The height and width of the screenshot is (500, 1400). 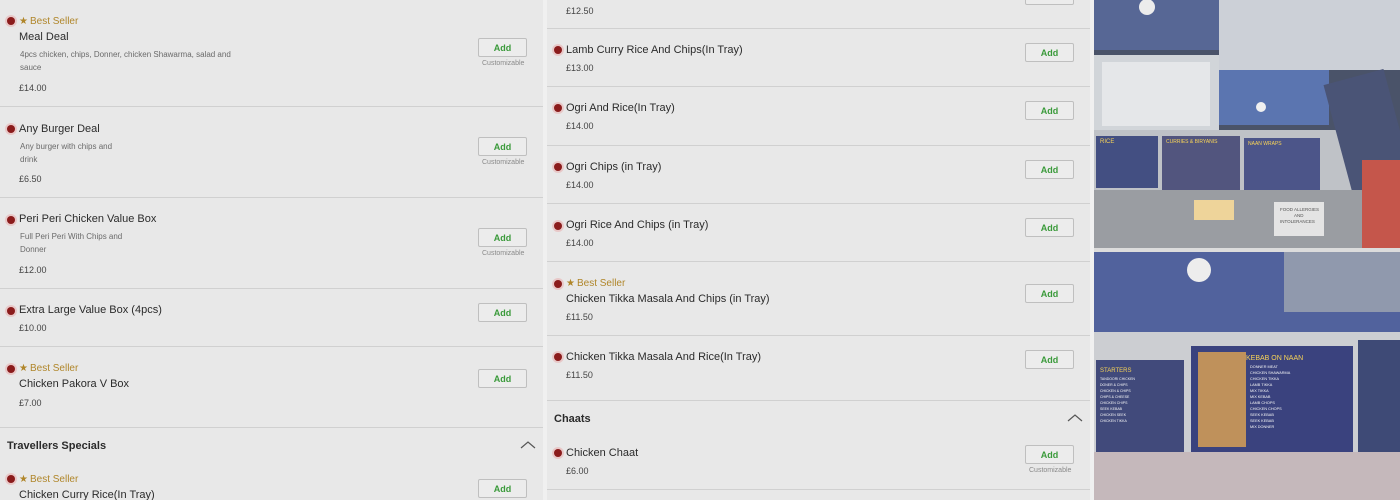 I want to click on item-name: Chicken Pakora V Box, so click(x=74, y=384).